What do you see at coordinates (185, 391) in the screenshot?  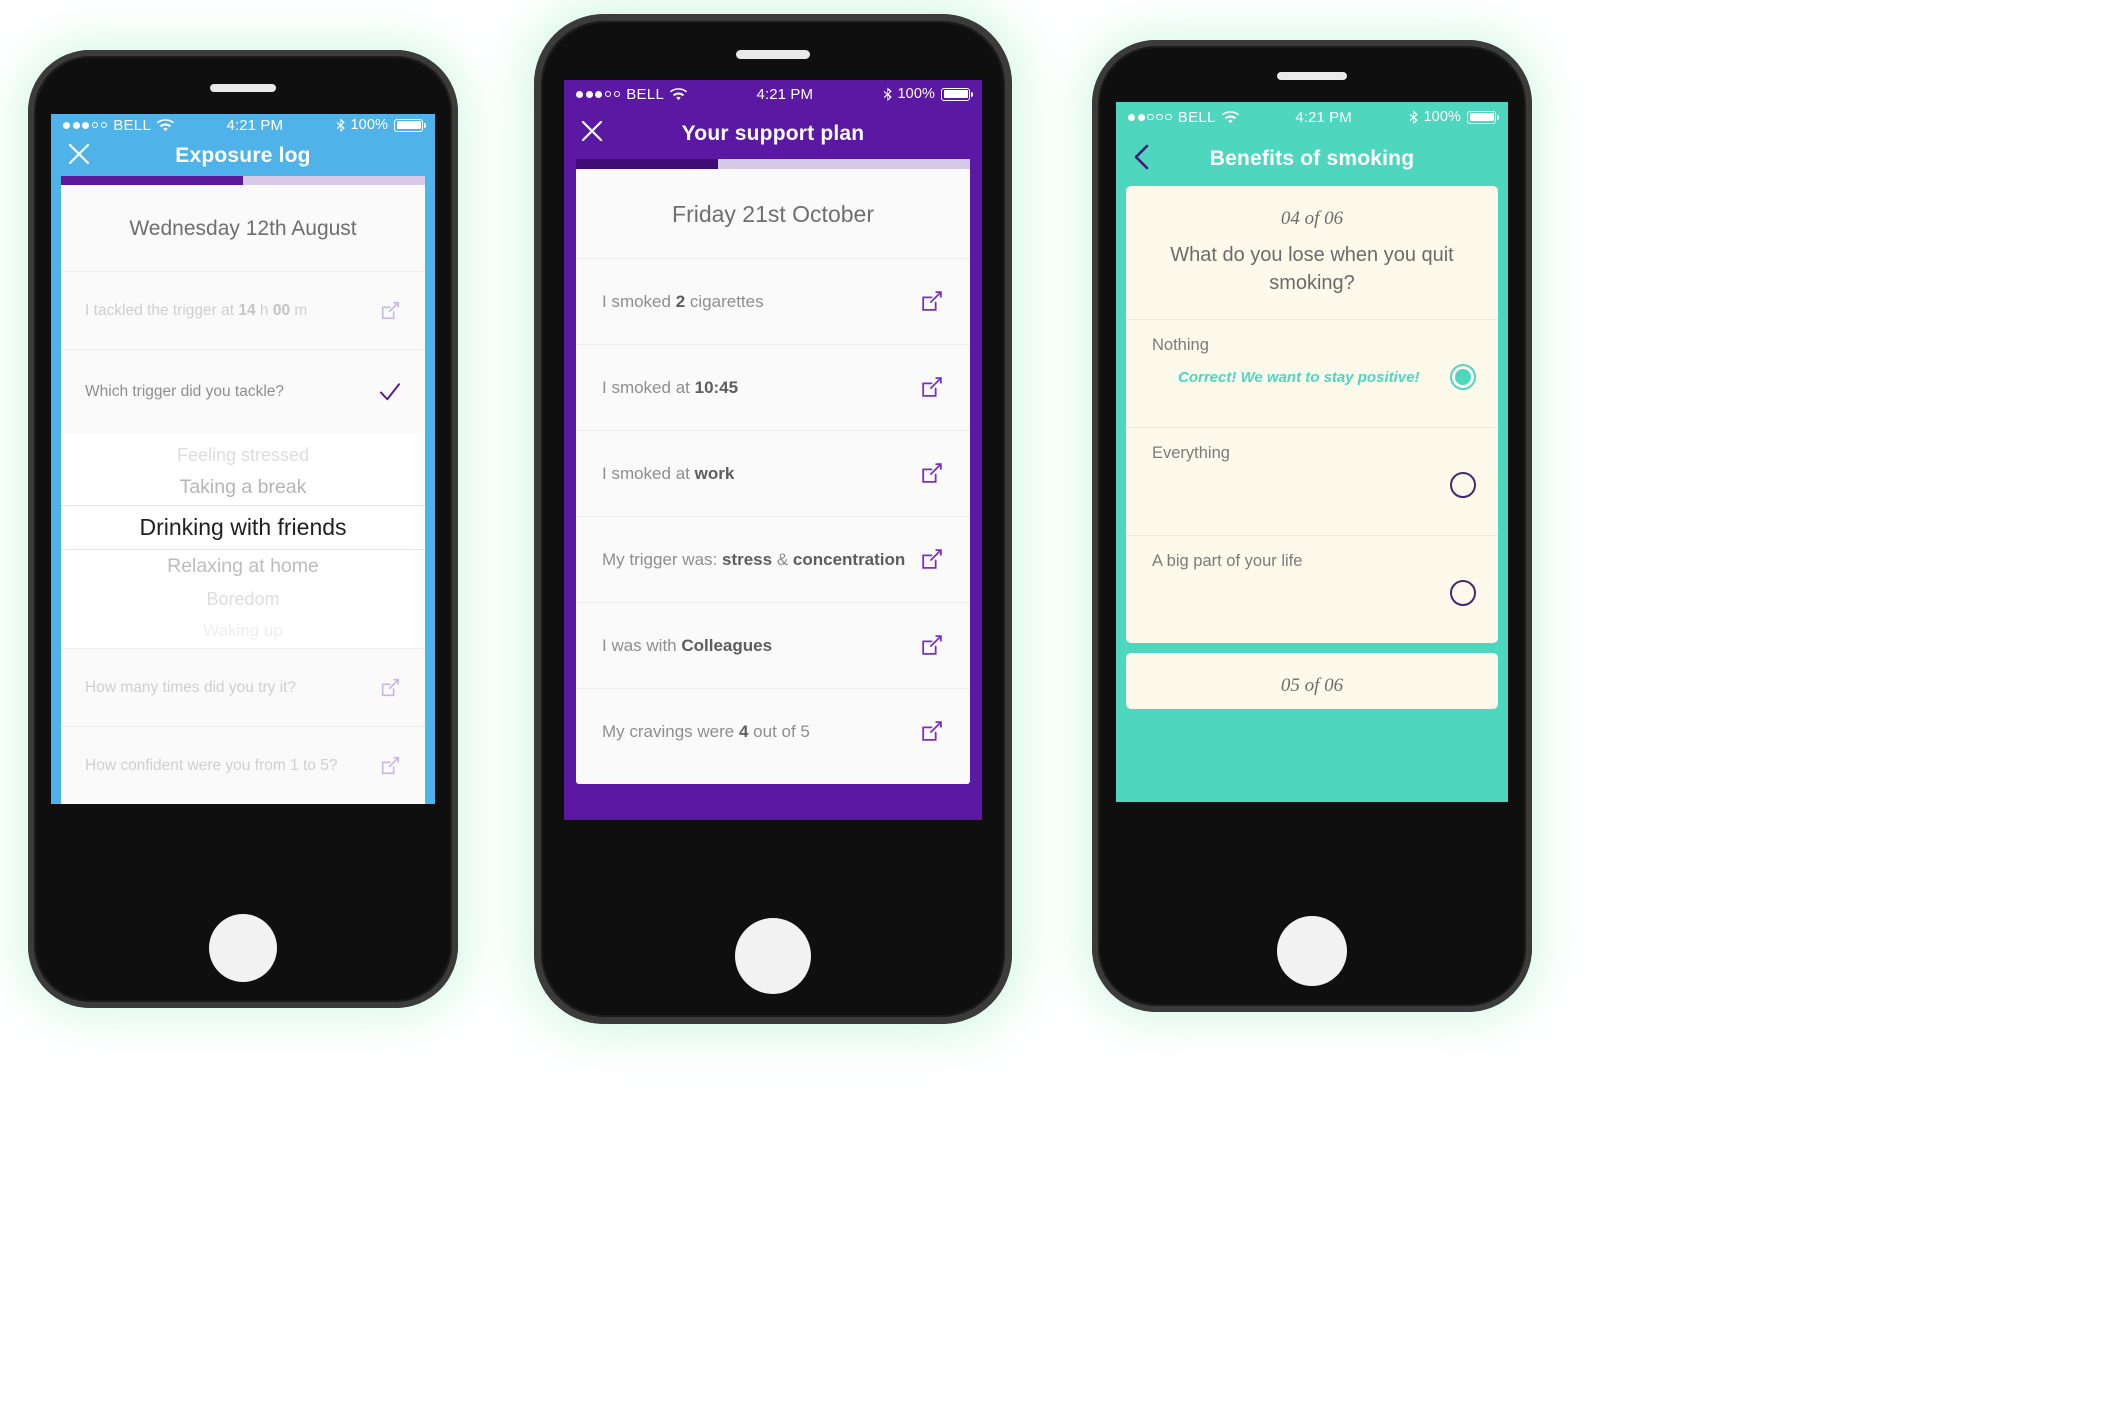 I see `log-row-label: Which trigger did you tackle?` at bounding box center [185, 391].